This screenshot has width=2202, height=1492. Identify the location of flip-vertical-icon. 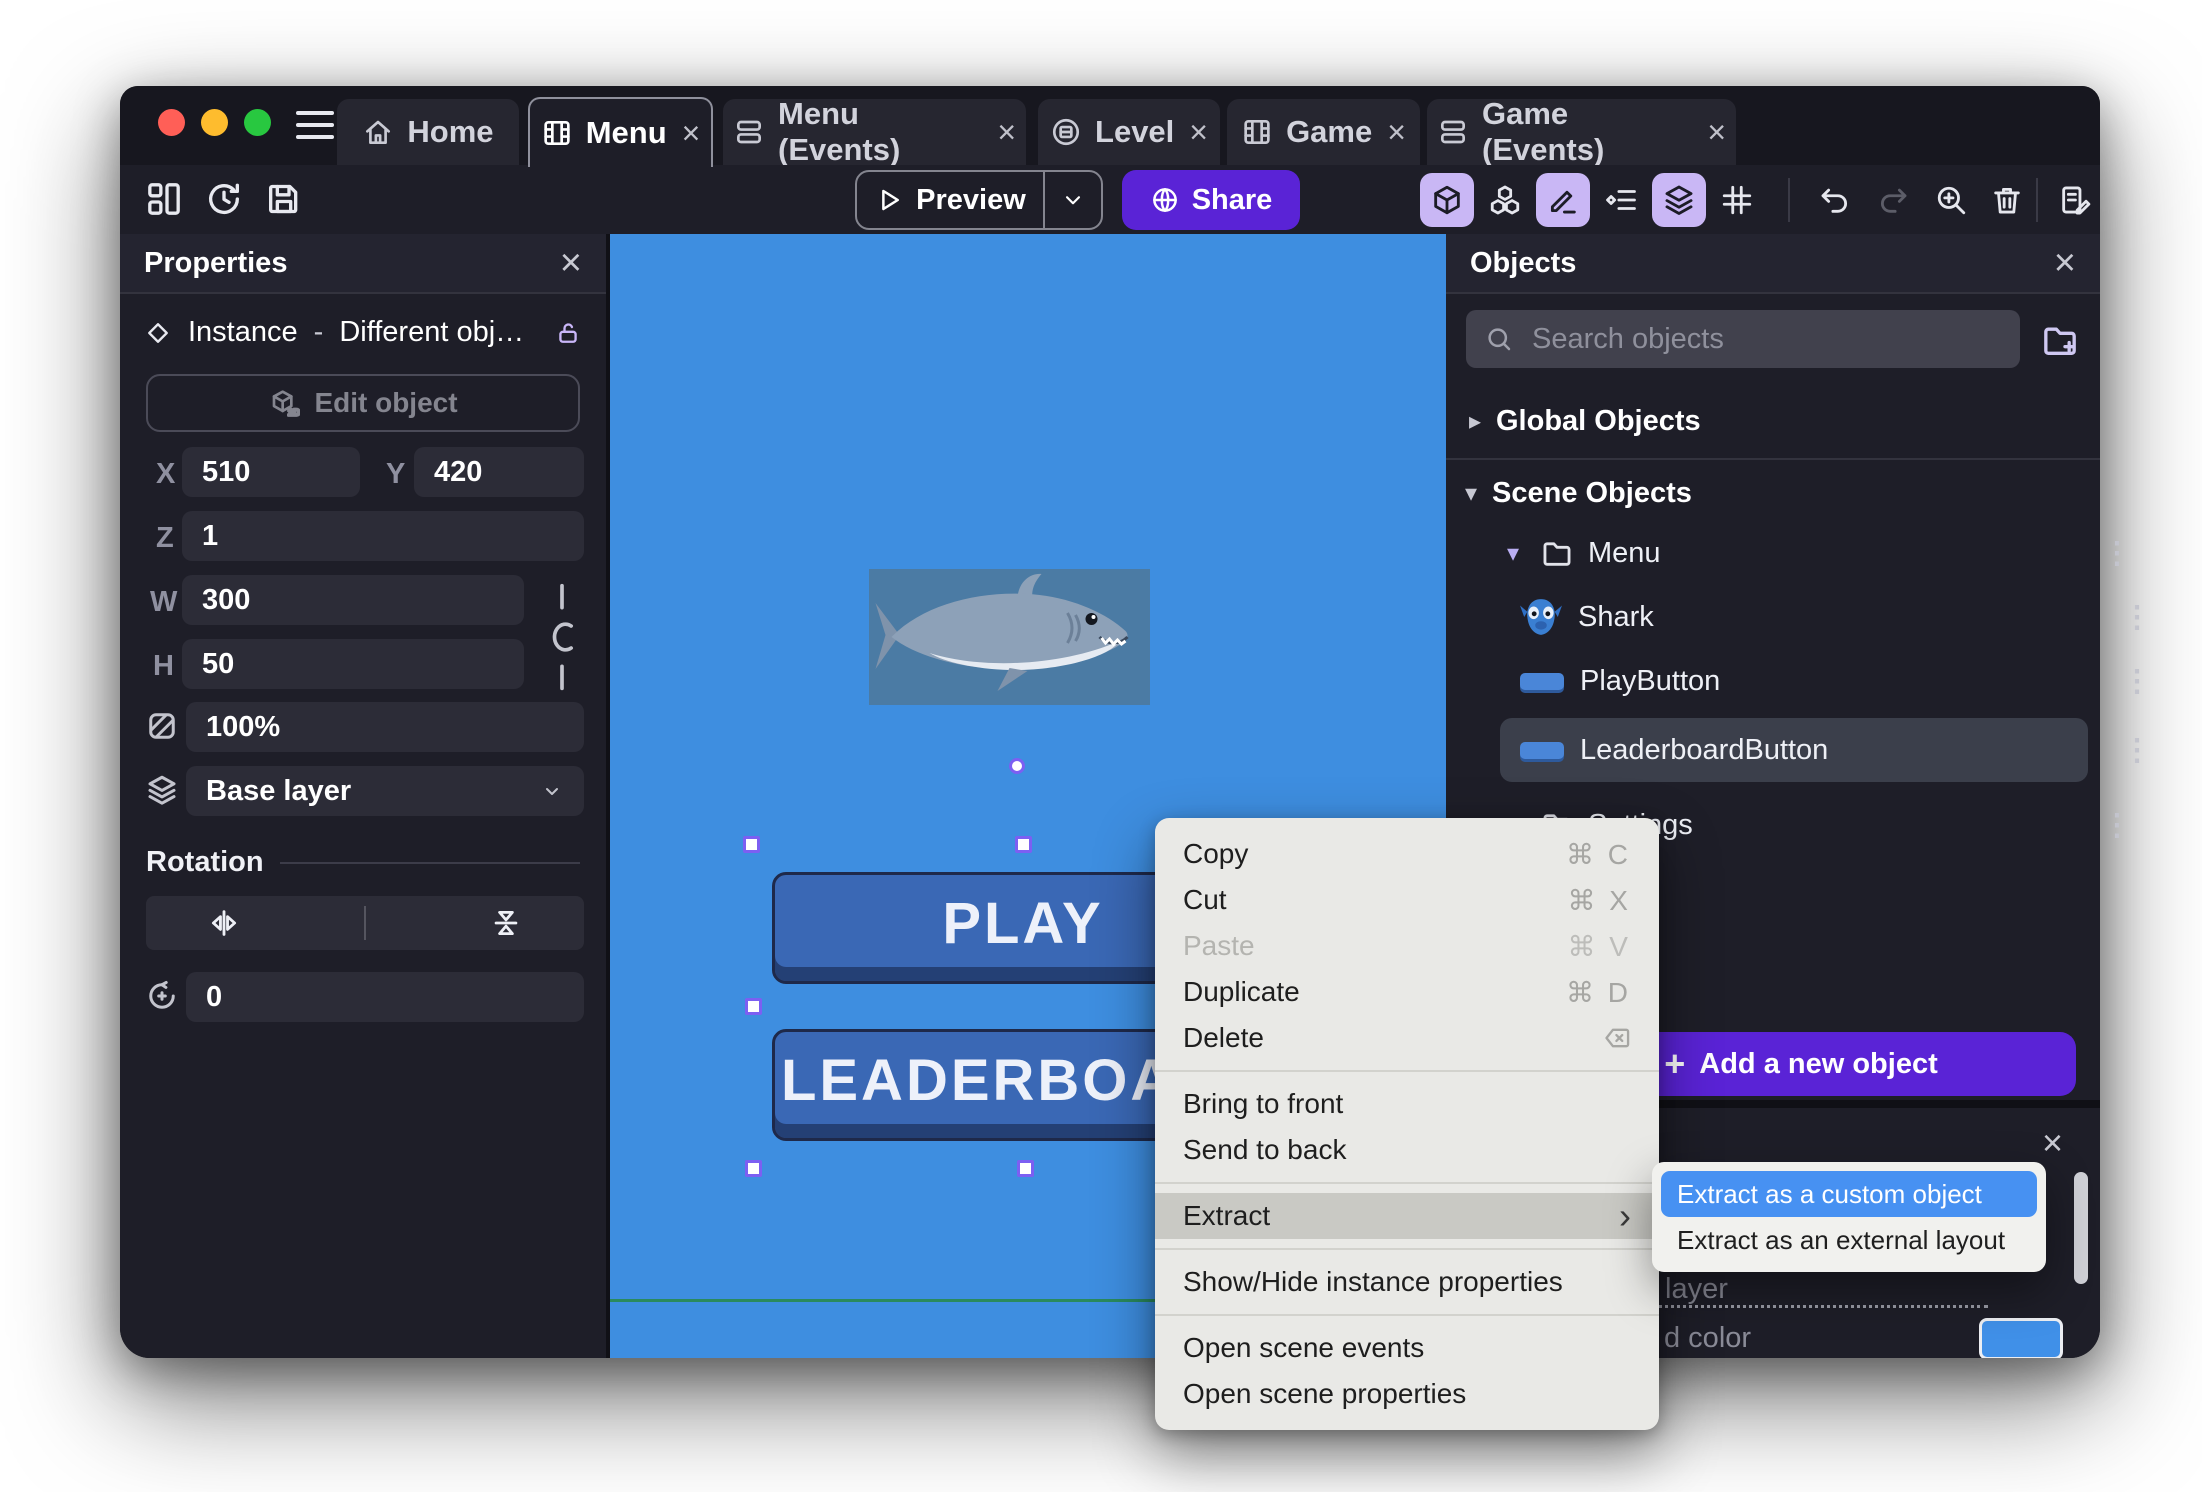
(506, 923).